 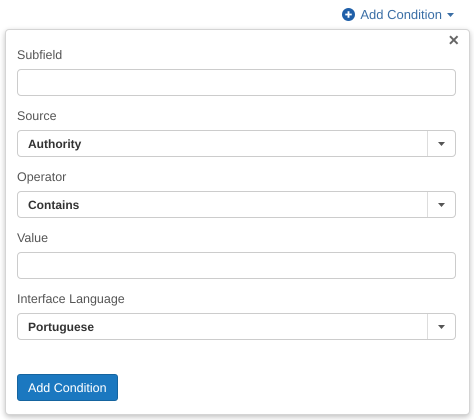 What do you see at coordinates (42, 177) in the screenshot?
I see `field-label: Operator` at bounding box center [42, 177].